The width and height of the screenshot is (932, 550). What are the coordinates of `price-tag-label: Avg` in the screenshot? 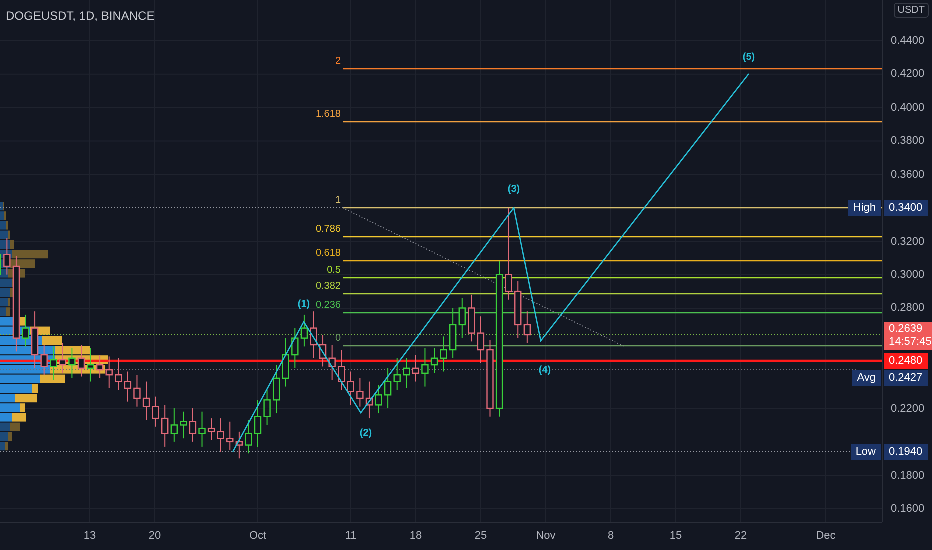 It's located at (866, 378).